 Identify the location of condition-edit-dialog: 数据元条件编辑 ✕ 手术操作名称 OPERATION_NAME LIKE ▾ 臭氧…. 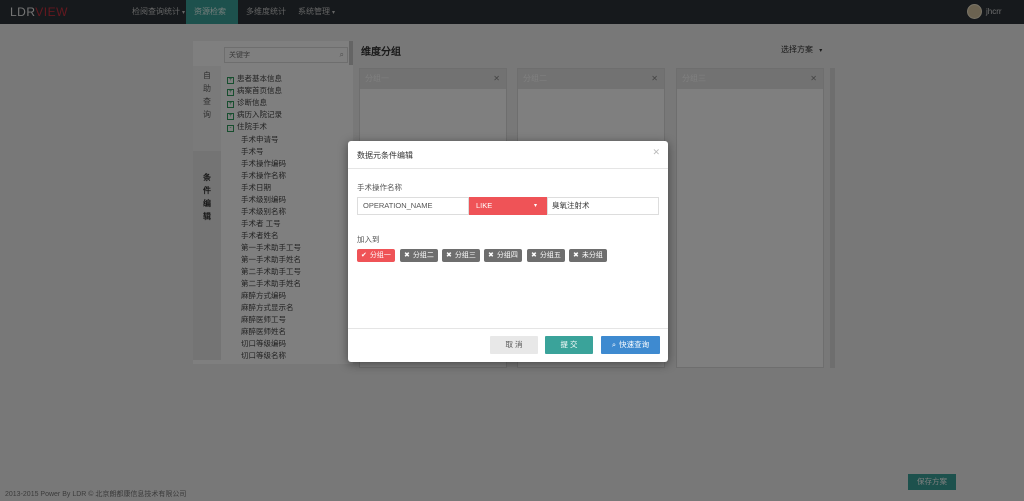
(508, 251).